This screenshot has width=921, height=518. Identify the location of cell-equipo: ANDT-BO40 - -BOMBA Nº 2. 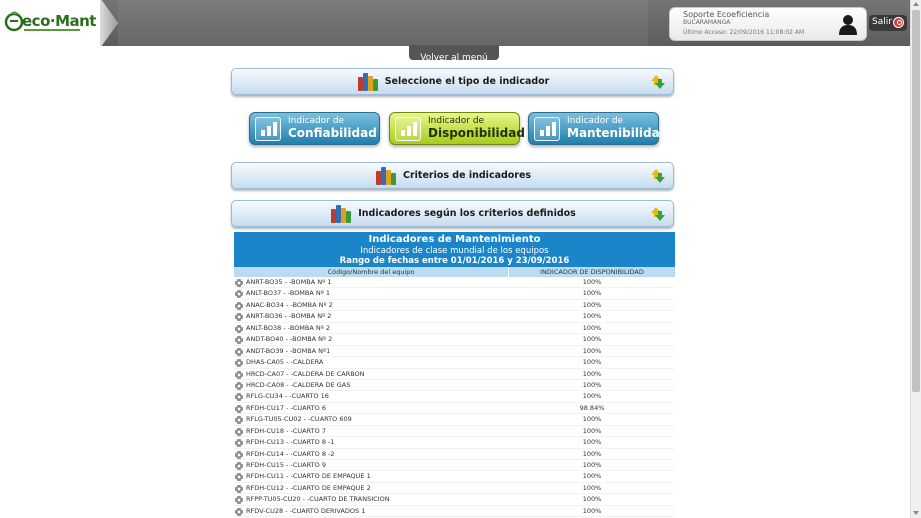
(371, 339).